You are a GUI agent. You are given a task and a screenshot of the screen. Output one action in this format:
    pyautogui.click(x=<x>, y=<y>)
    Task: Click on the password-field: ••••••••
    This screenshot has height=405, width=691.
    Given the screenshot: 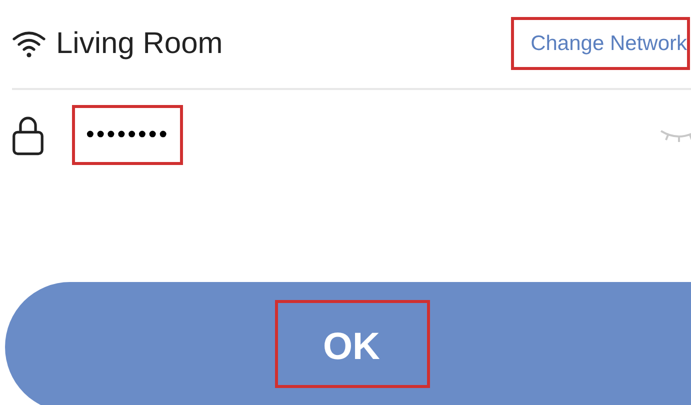 What is the action you would take?
    pyautogui.click(x=128, y=134)
    